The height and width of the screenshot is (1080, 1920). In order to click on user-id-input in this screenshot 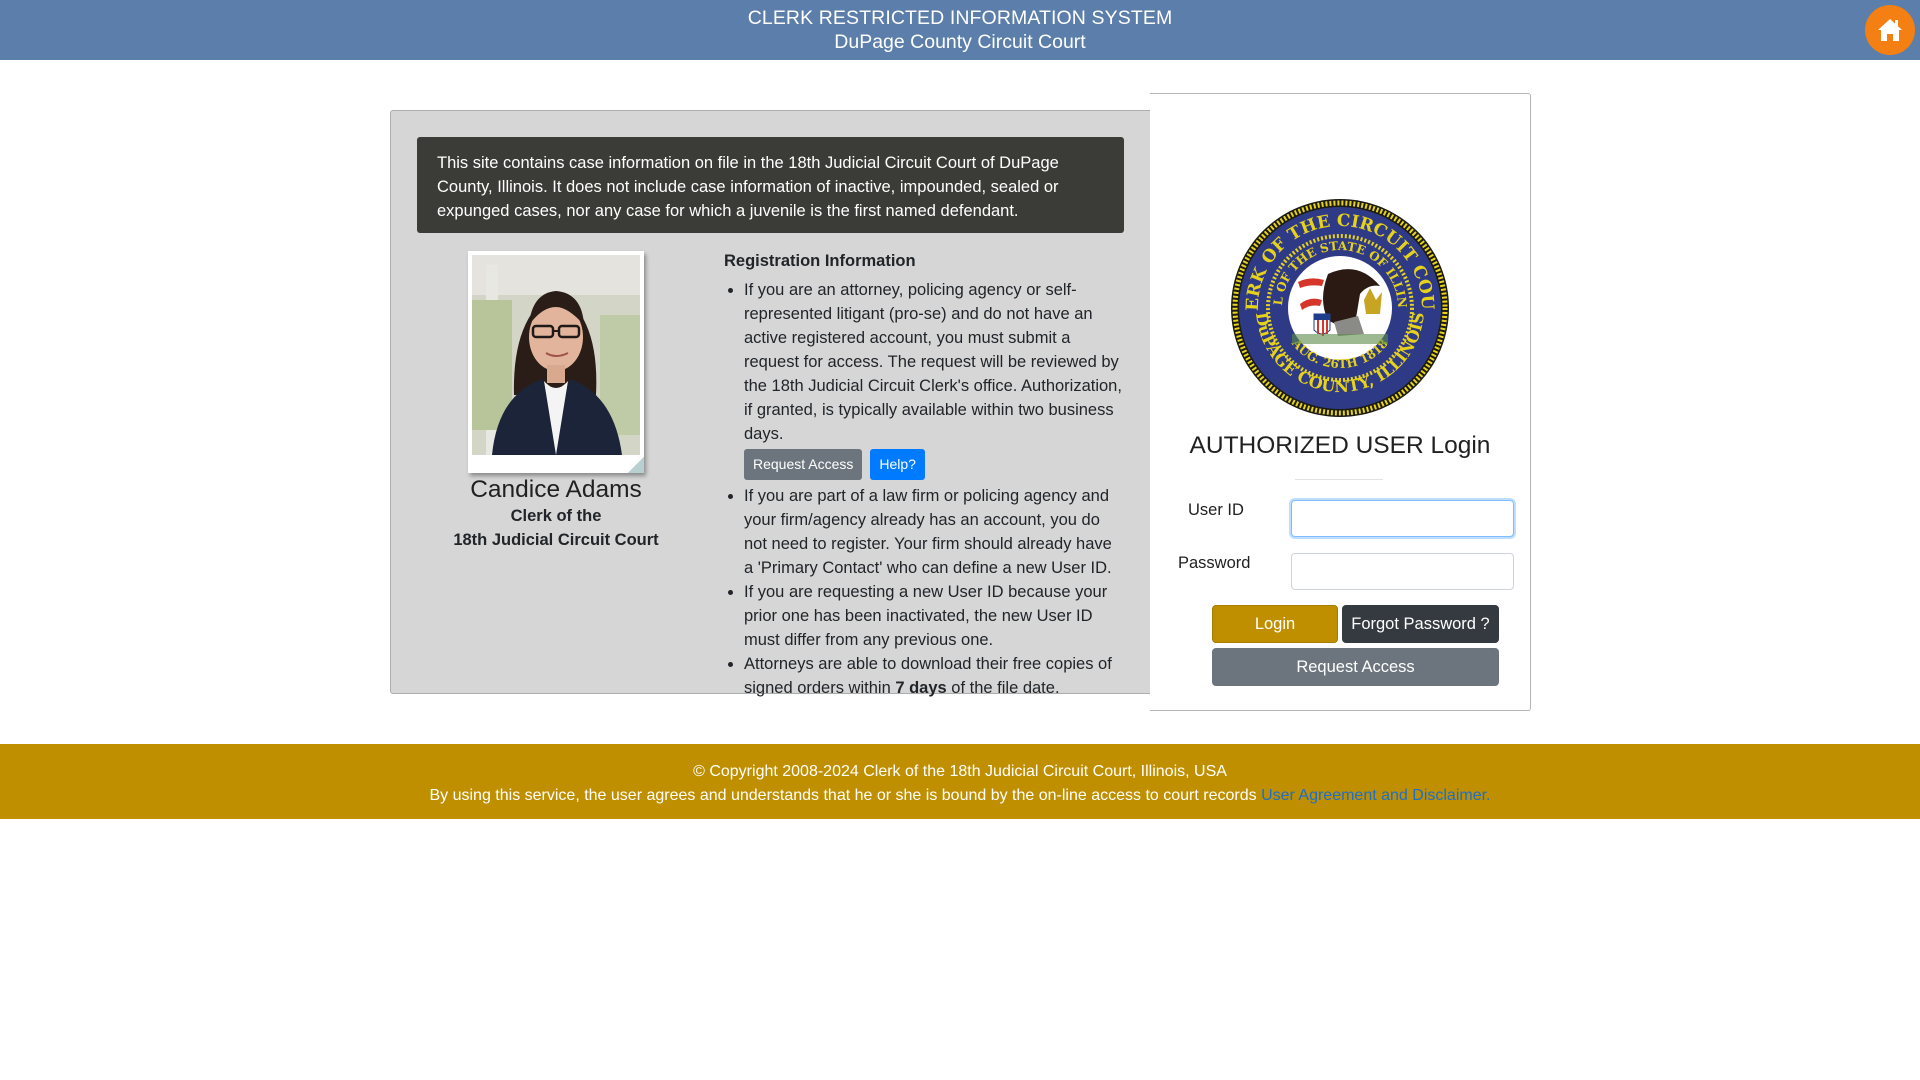, I will do `click(1402, 518)`.